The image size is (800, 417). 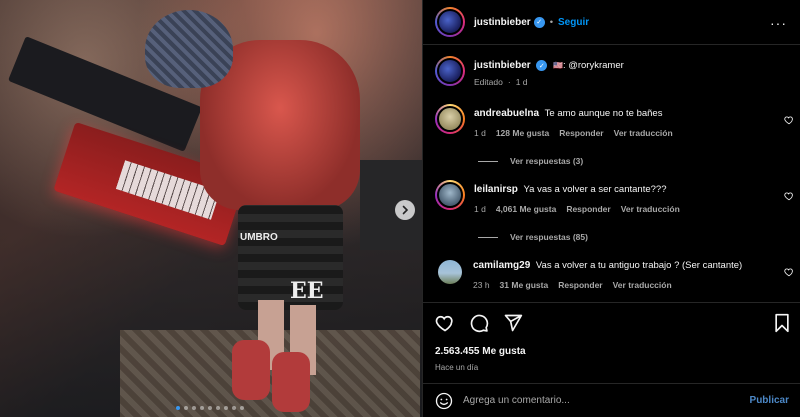 What do you see at coordinates (291, 382) in the screenshot?
I see `photo-person-sock-right` at bounding box center [291, 382].